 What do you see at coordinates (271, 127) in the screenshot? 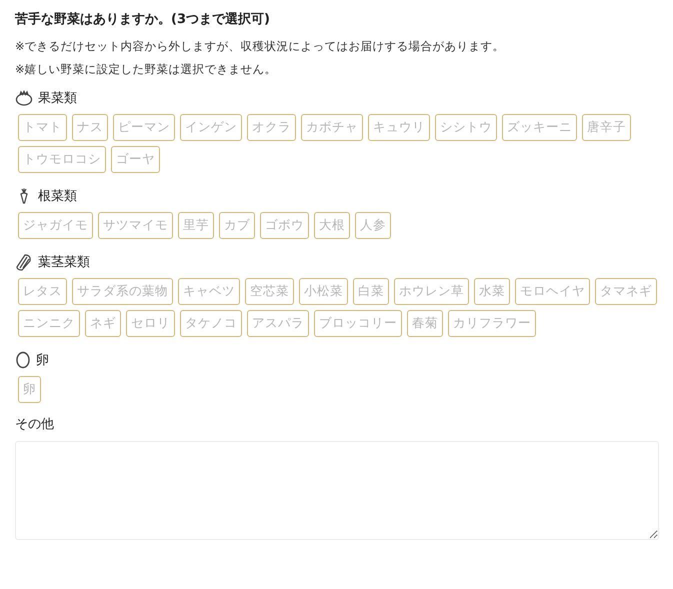
I see `vegetable-option: オクラ` at bounding box center [271, 127].